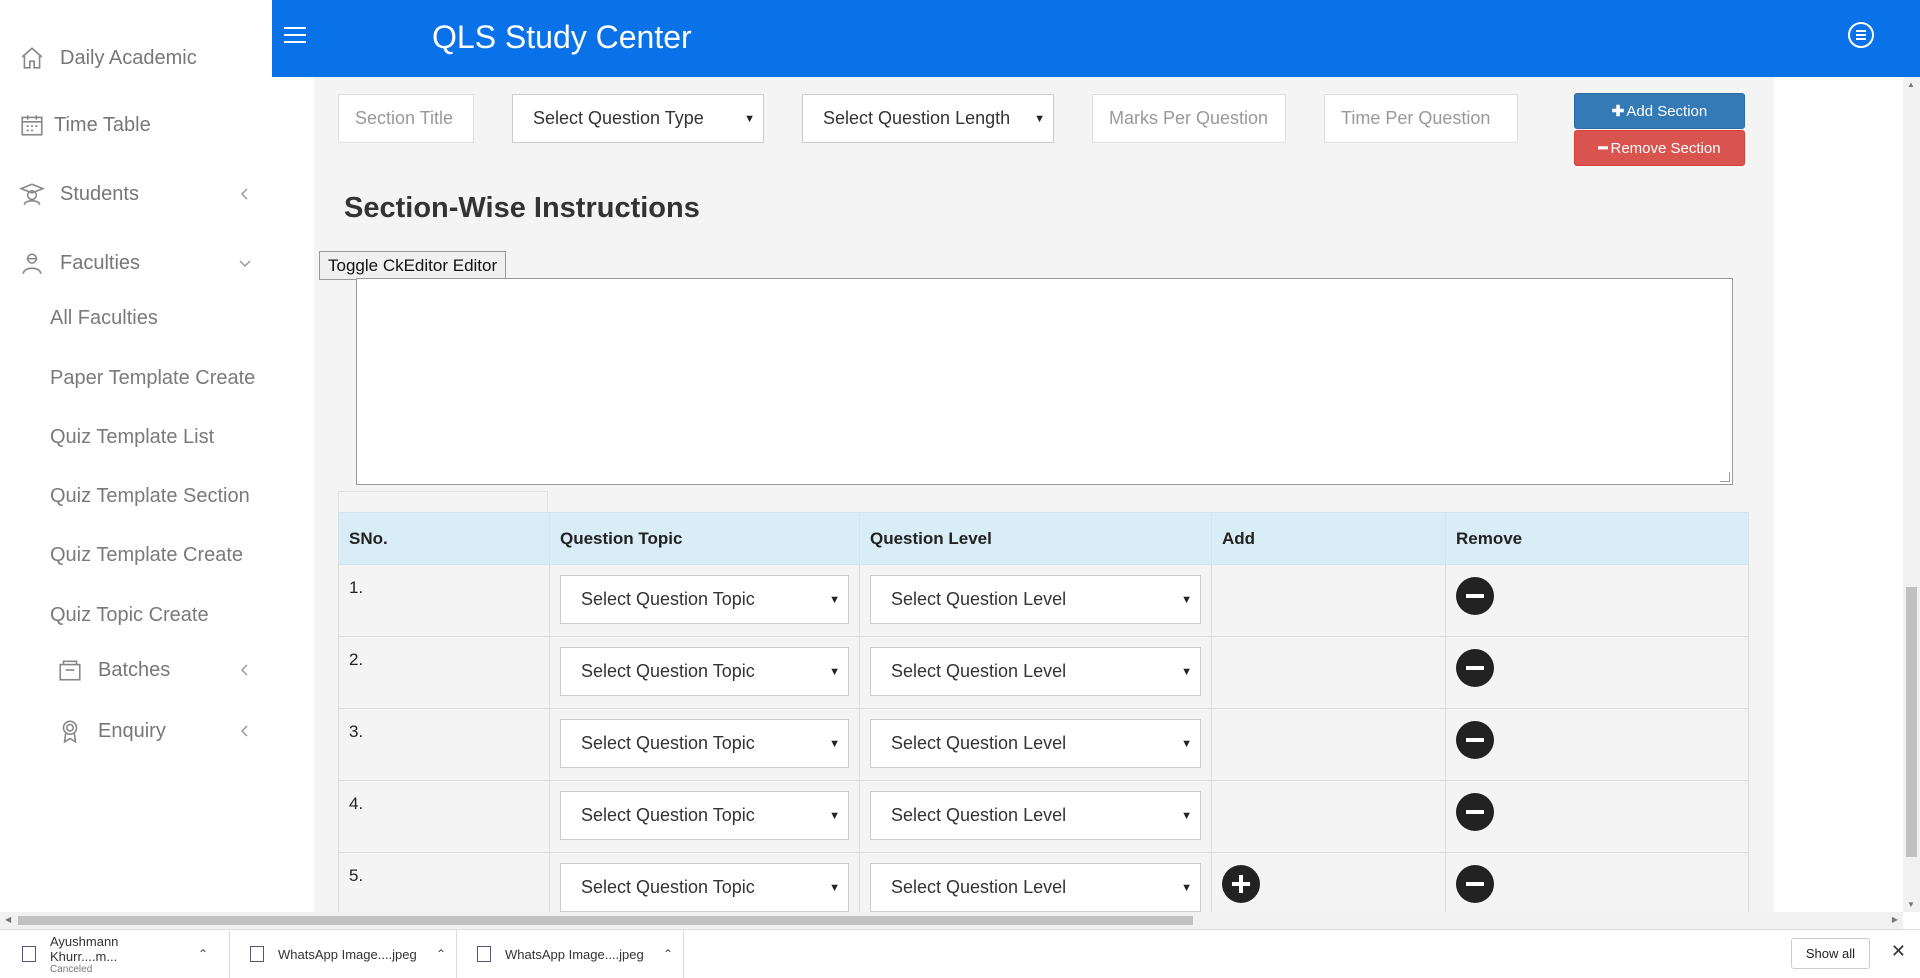  Describe the element at coordinates (1911, 494) in the screenshot. I see `vertical-scrollbar: ▲ ▼` at that location.